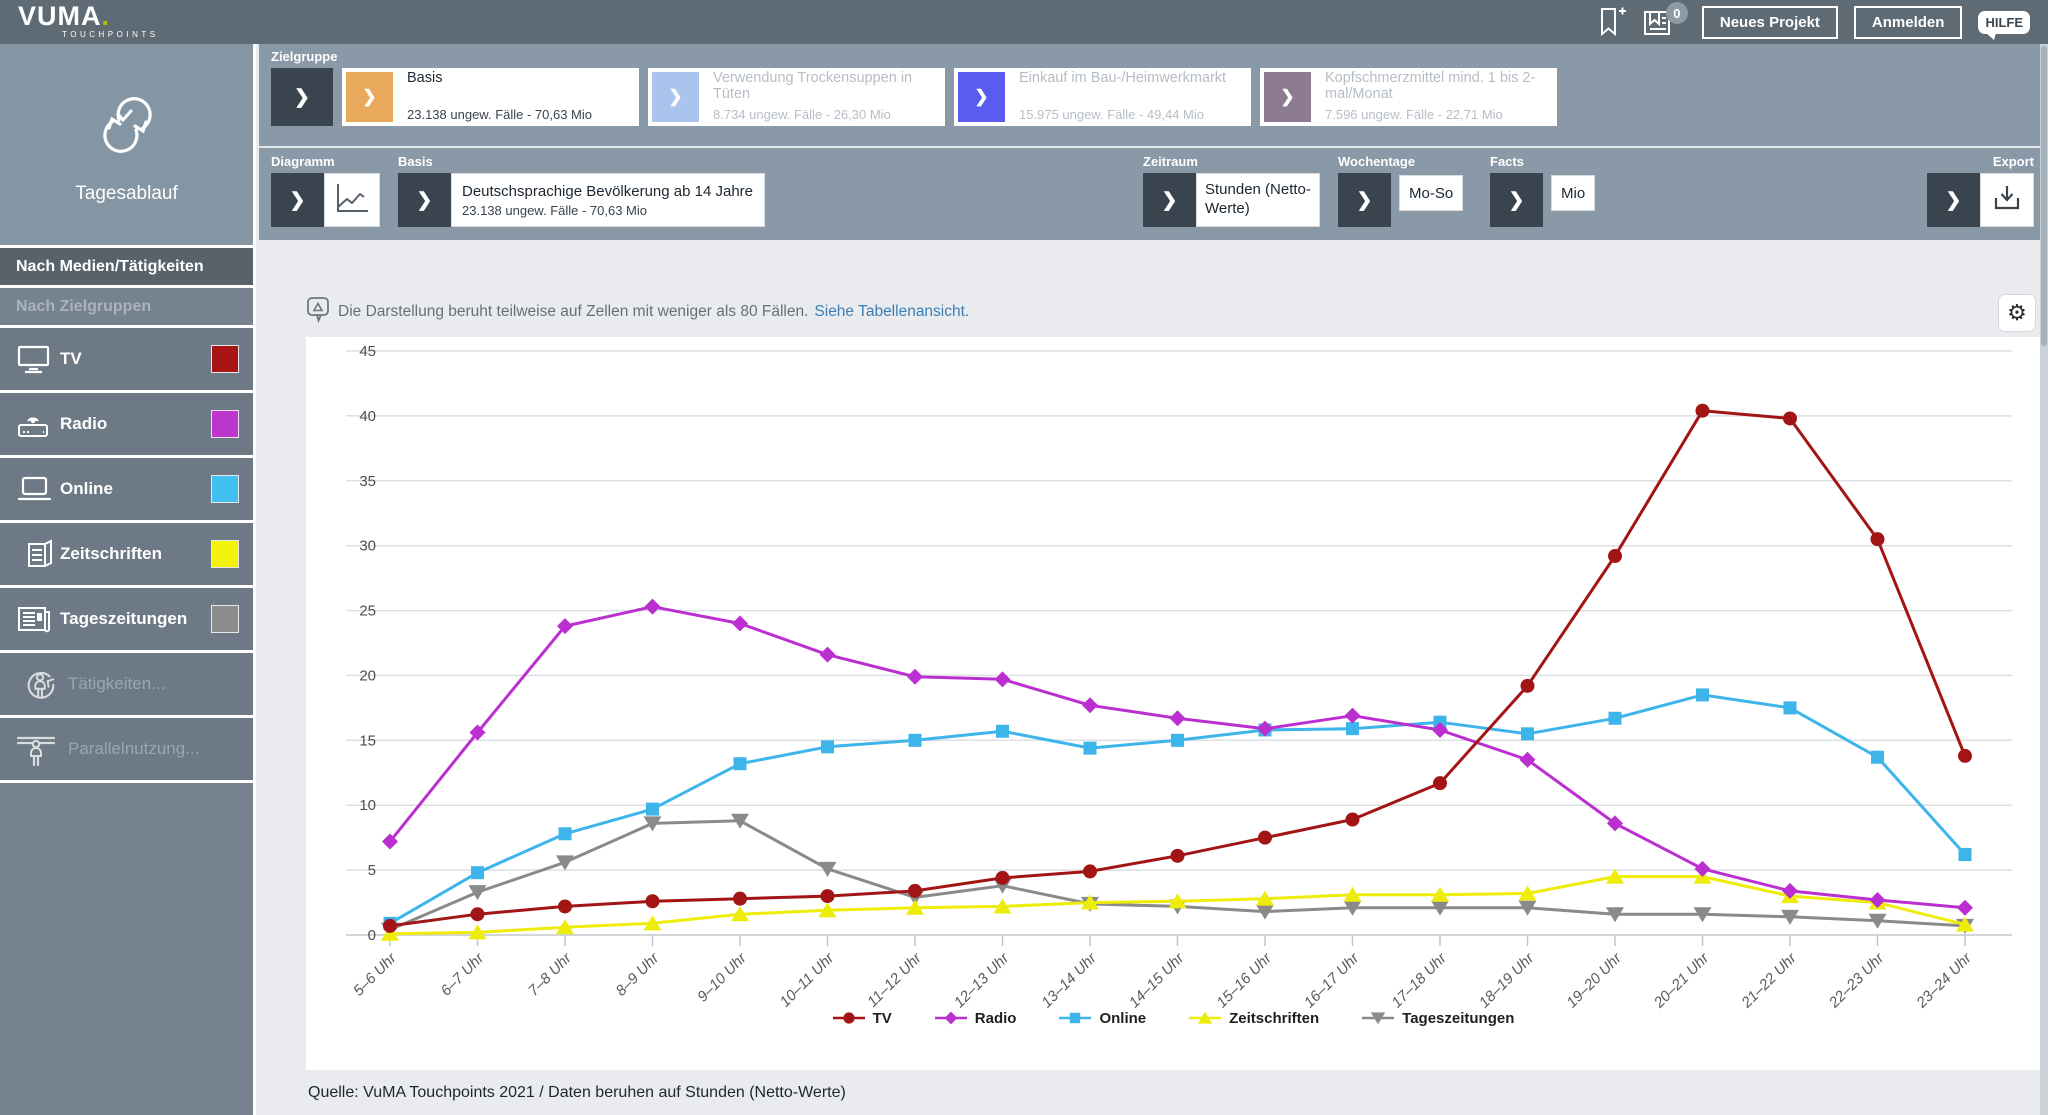  What do you see at coordinates (424, 200) in the screenshot?
I see `basis-expand-button: ❯` at bounding box center [424, 200].